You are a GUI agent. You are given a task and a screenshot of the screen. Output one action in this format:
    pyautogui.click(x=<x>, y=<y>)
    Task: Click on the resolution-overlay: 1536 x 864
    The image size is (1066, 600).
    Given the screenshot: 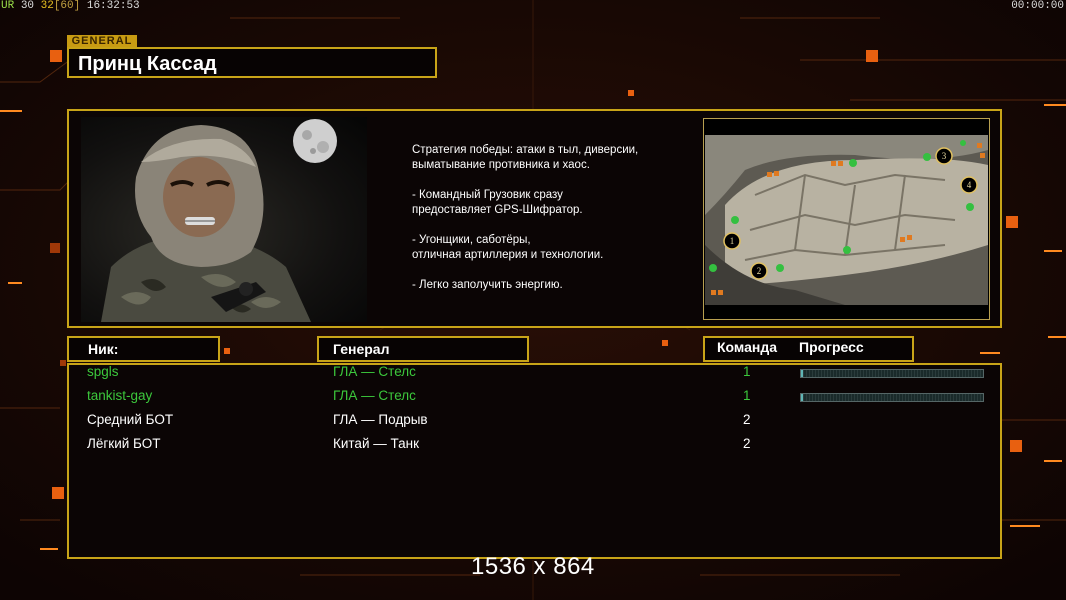 What is the action you would take?
    pyautogui.click(x=533, y=566)
    